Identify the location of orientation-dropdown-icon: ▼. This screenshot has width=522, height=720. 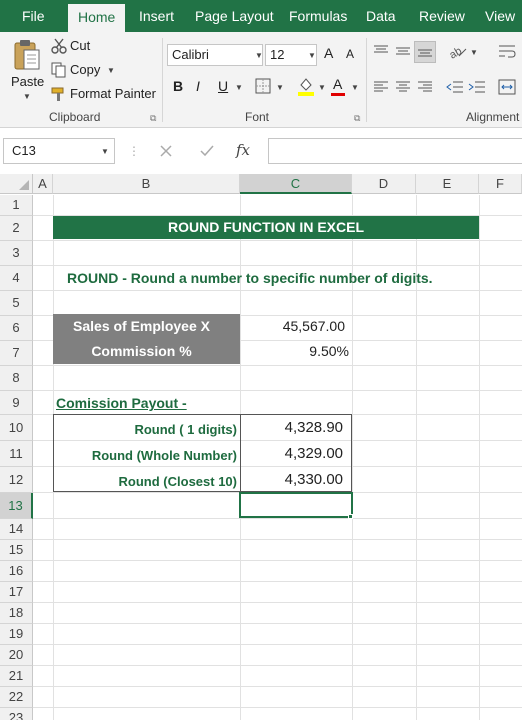
(474, 52).